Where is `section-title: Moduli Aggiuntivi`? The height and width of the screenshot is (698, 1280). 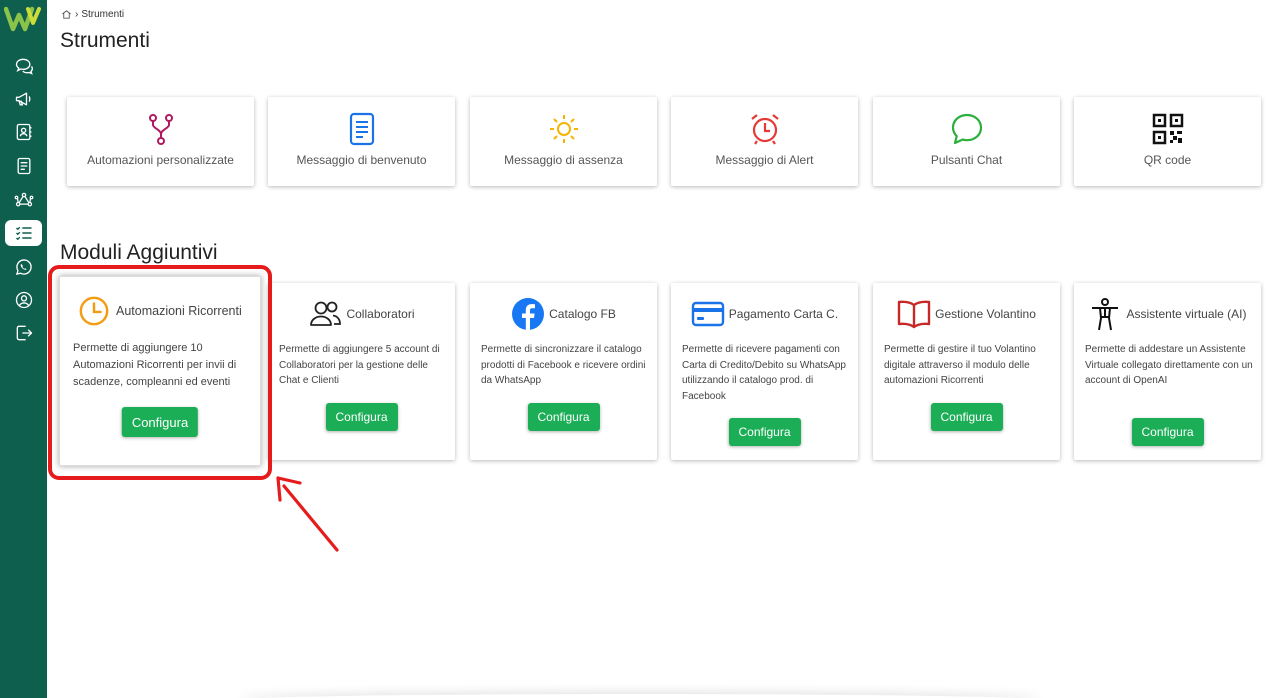
section-title: Moduli Aggiuntivi is located at coordinates (139, 252).